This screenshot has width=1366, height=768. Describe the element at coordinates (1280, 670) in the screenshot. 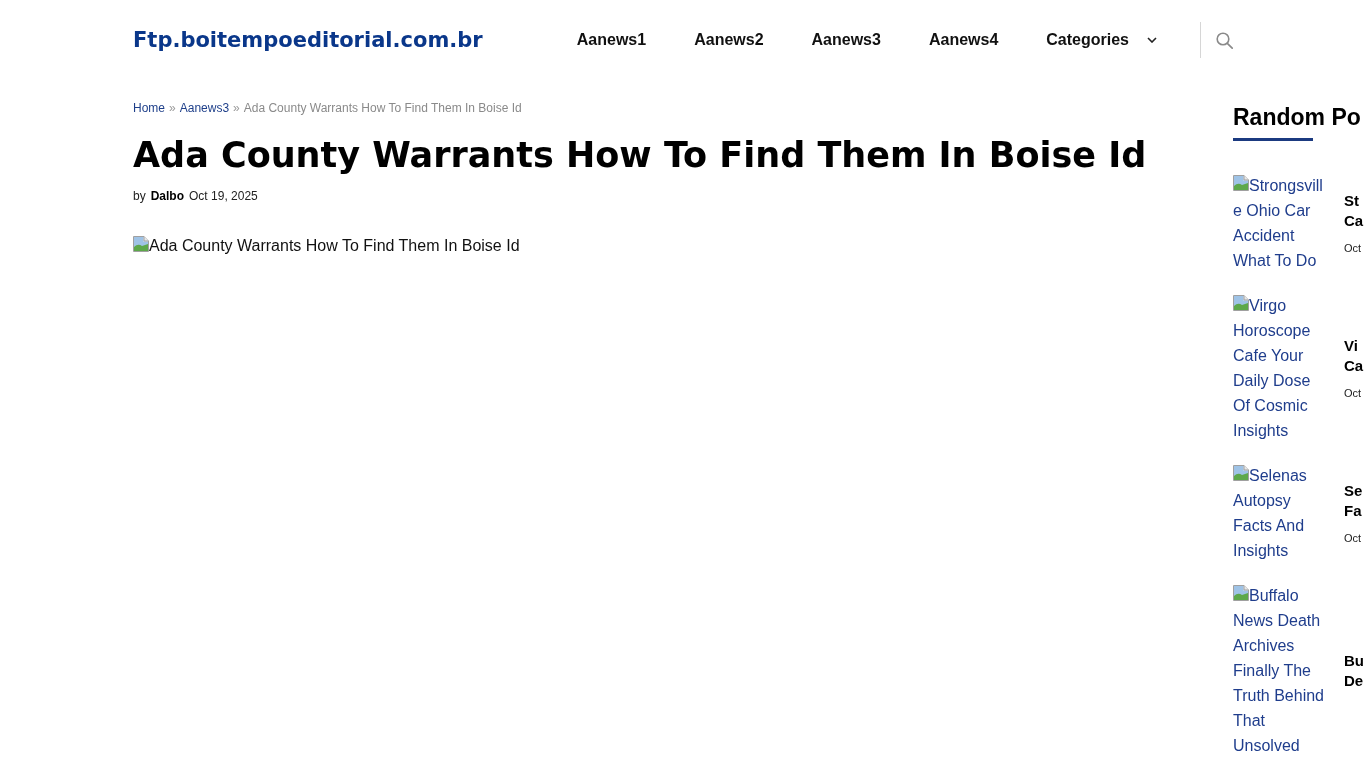

I see `image-alt-link: Buffalo News Death Archives Finally The Truth Behind That Unsolved` at that location.